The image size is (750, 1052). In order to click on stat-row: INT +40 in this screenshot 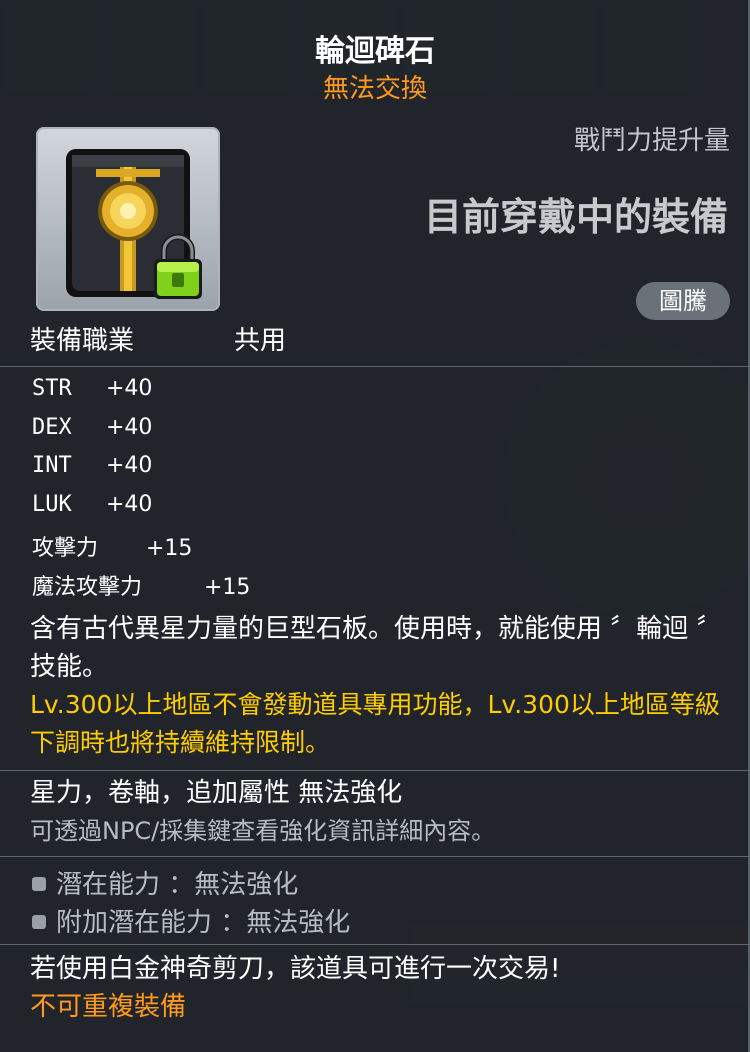, I will do `click(141, 472)`.